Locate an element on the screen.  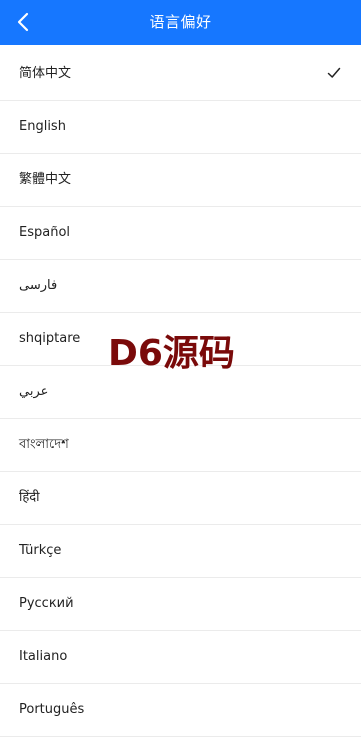
language-option: हिंदी is located at coordinates (180, 498).